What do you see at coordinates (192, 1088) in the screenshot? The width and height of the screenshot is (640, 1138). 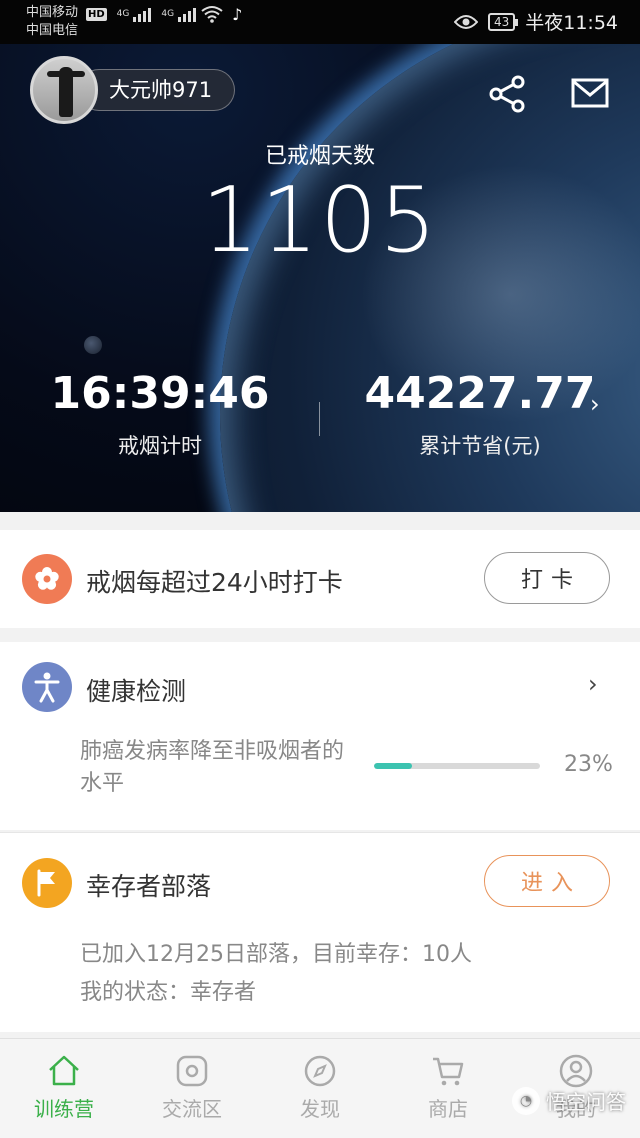 I see `nav-item-community: 交流区` at bounding box center [192, 1088].